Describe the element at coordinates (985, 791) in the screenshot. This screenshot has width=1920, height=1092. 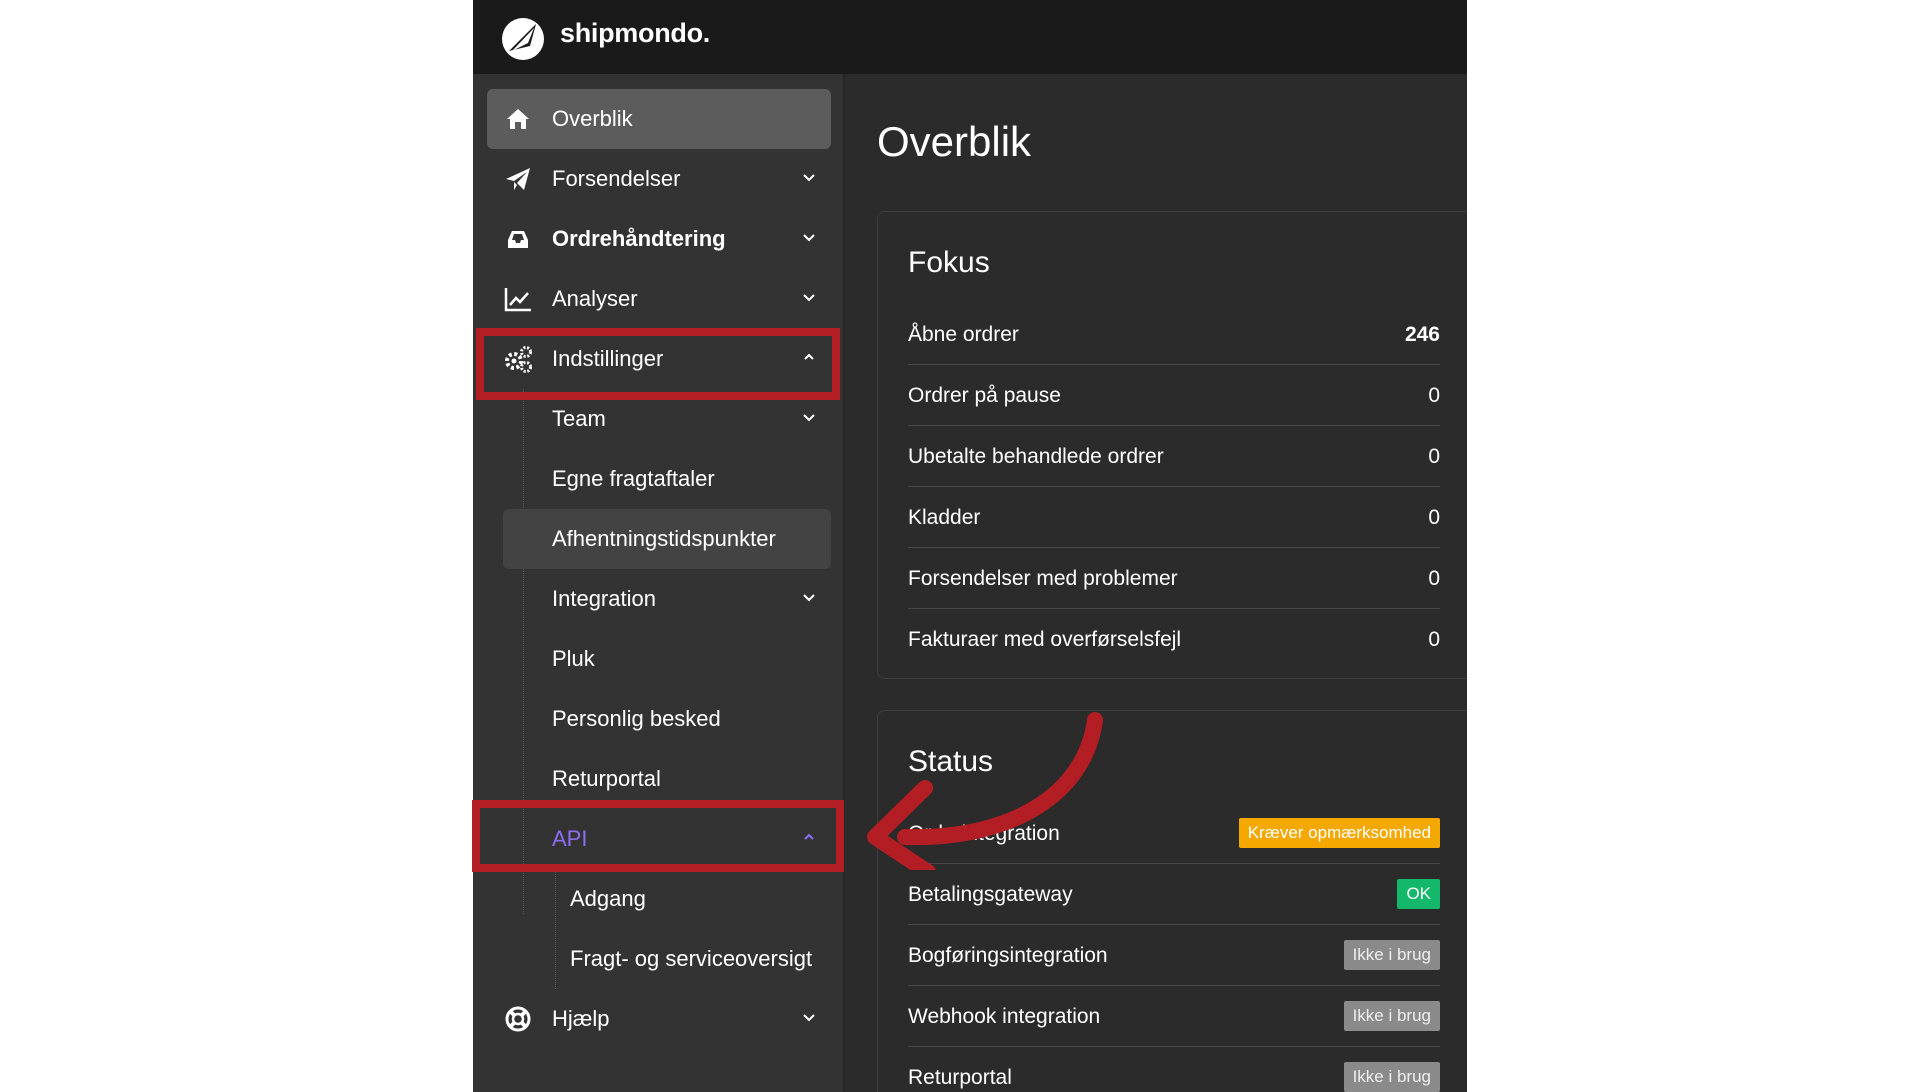
I see `annotation-arrow-icon` at that location.